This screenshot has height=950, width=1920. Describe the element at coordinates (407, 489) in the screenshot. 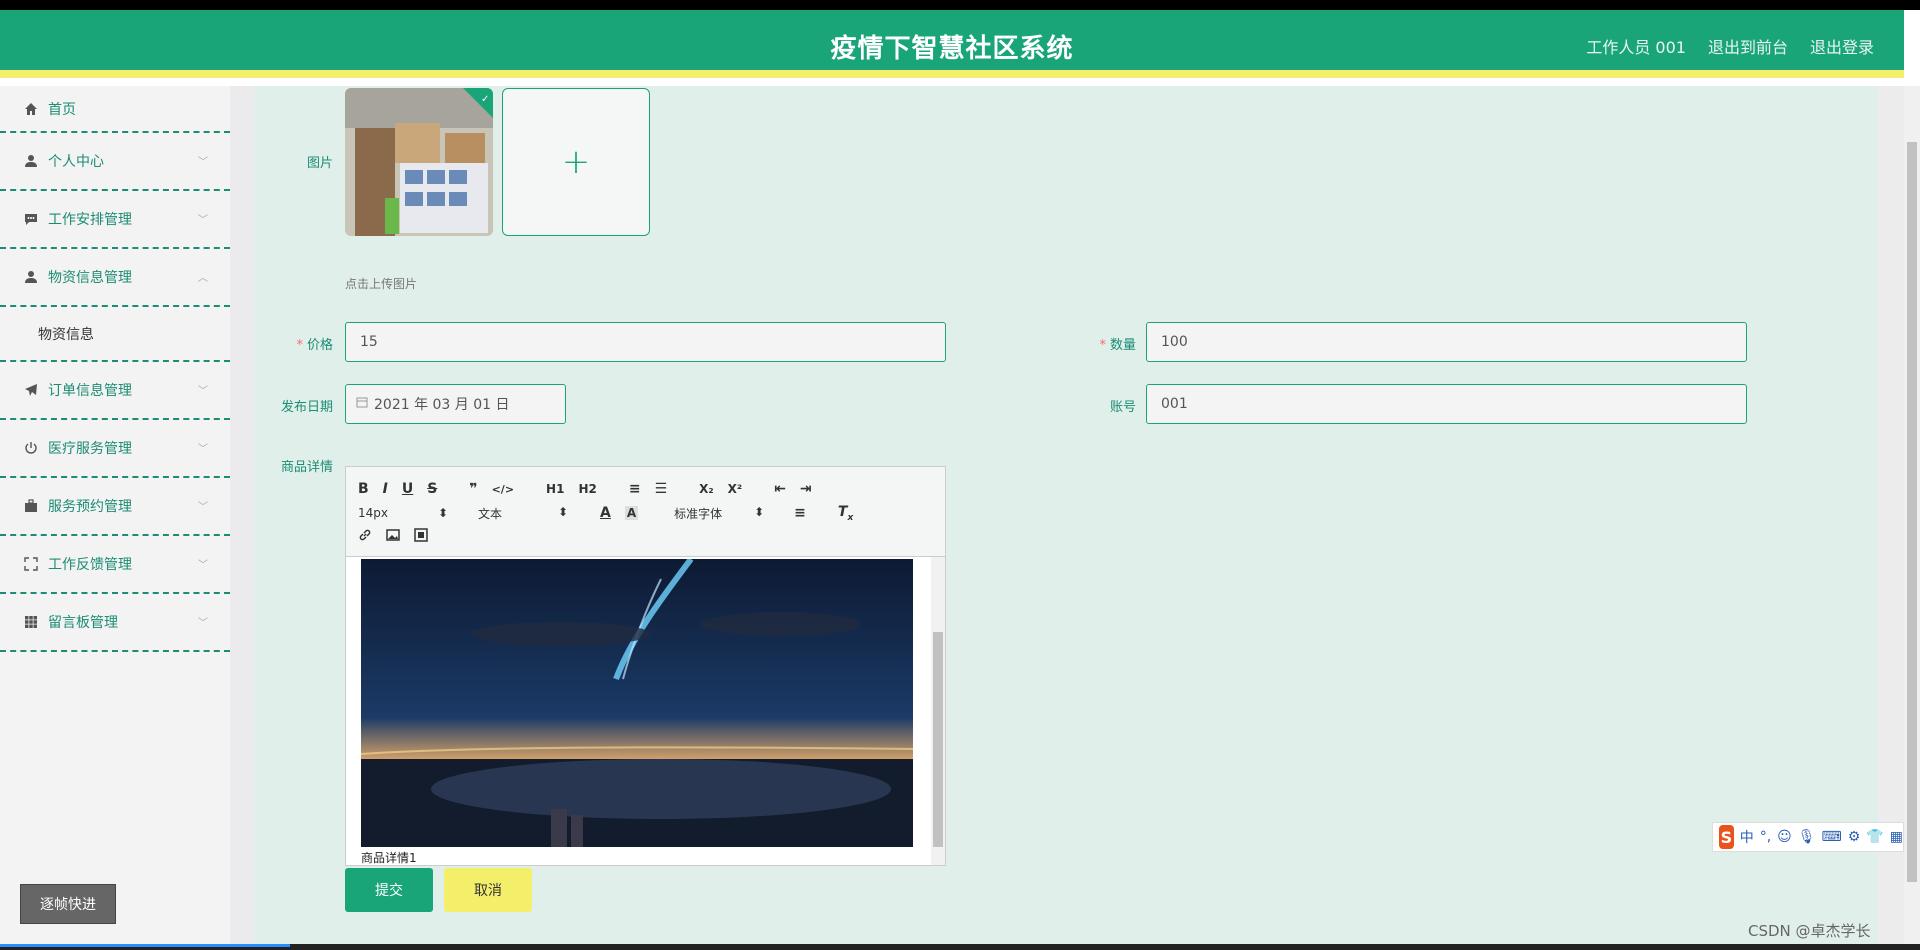

I see `underline-button: U` at that location.